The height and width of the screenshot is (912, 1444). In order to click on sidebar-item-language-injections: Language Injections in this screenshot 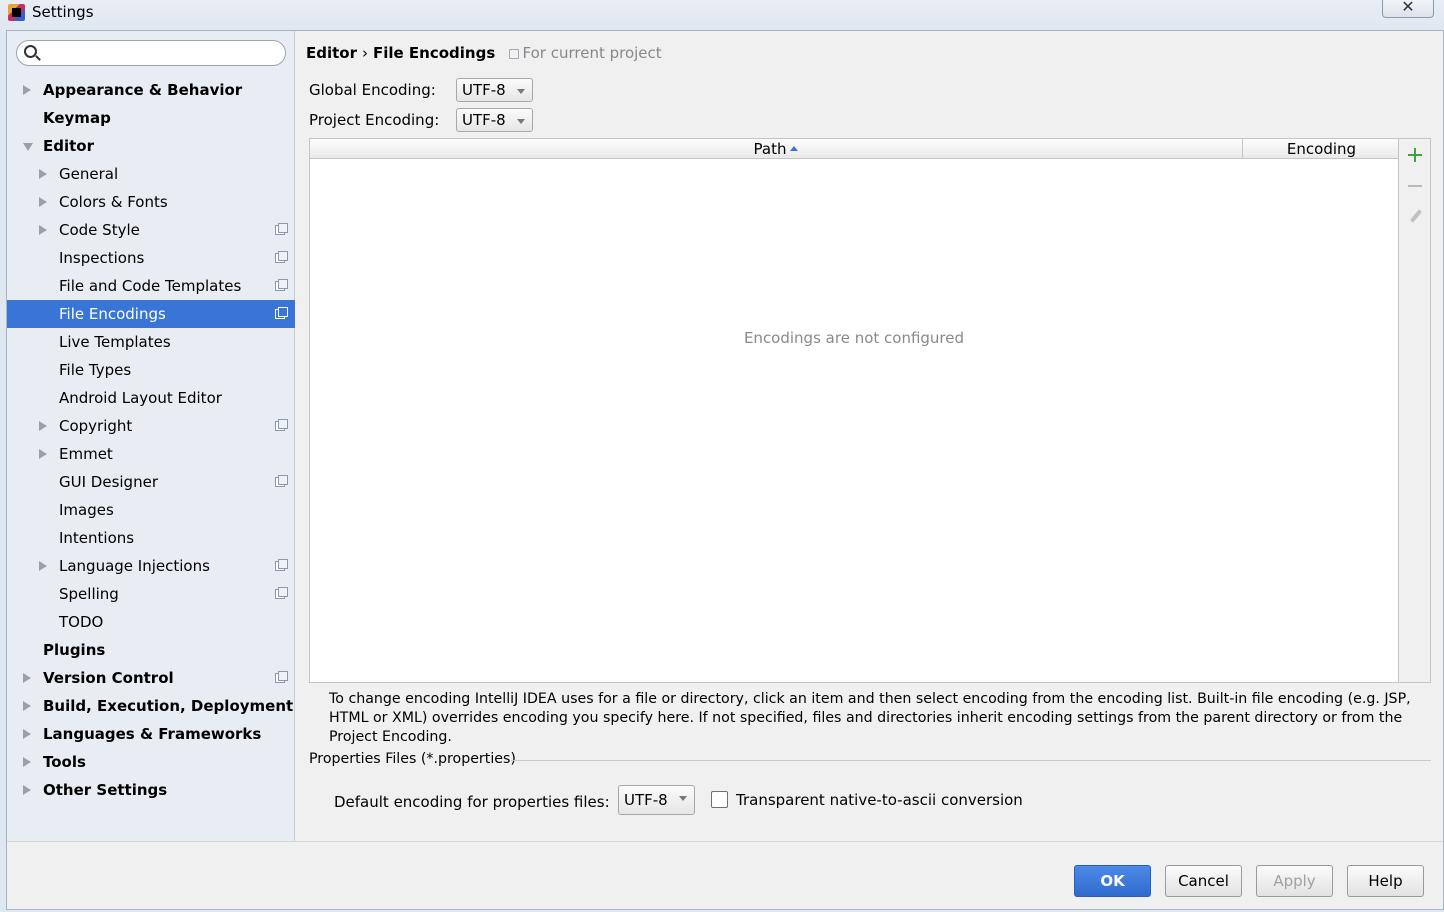, I will do `click(151, 566)`.